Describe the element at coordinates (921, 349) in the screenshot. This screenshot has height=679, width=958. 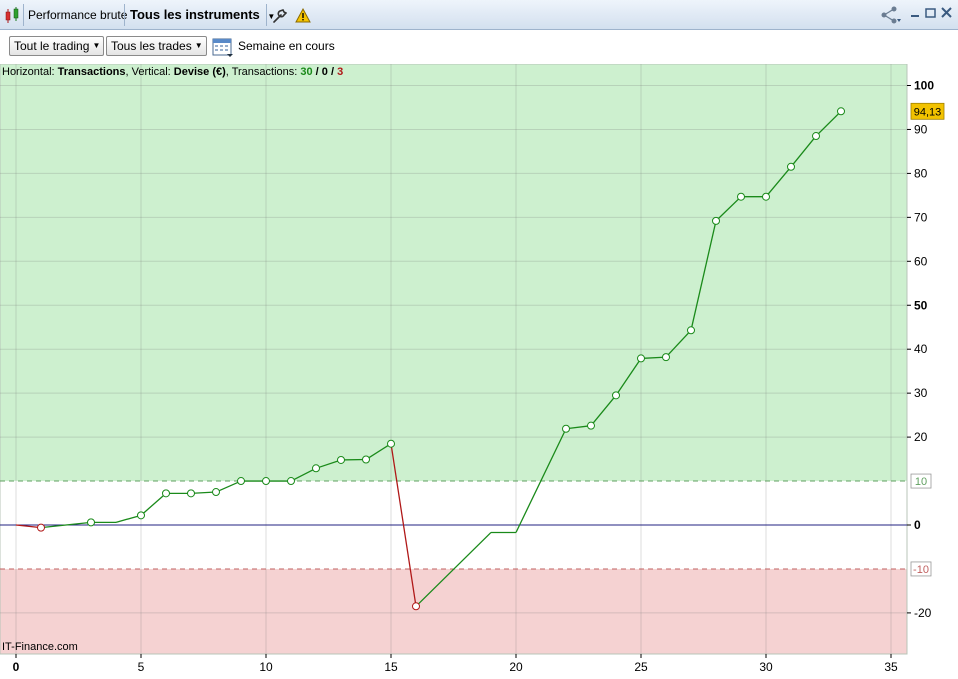
I see `y-tick-label: 40` at that location.